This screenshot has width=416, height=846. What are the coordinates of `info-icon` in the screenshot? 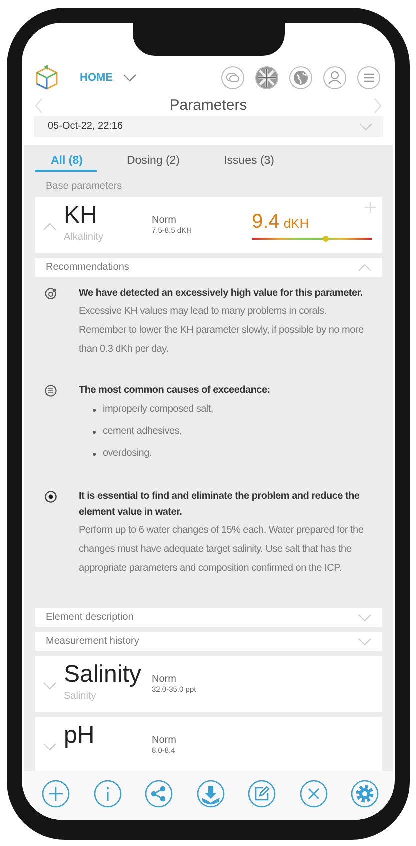 It's located at (108, 794).